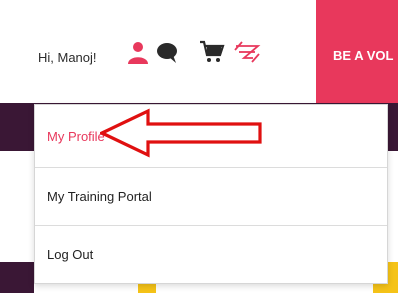  Describe the element at coordinates (167, 55) in the screenshot. I see `chat-icon` at that location.